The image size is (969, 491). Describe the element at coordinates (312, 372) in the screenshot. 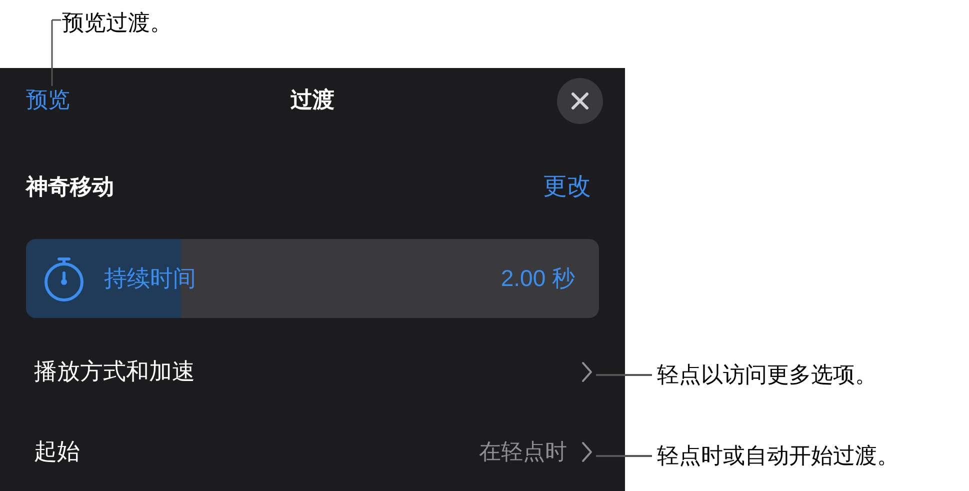

I see `settings-row: 播放方式和加速` at that location.